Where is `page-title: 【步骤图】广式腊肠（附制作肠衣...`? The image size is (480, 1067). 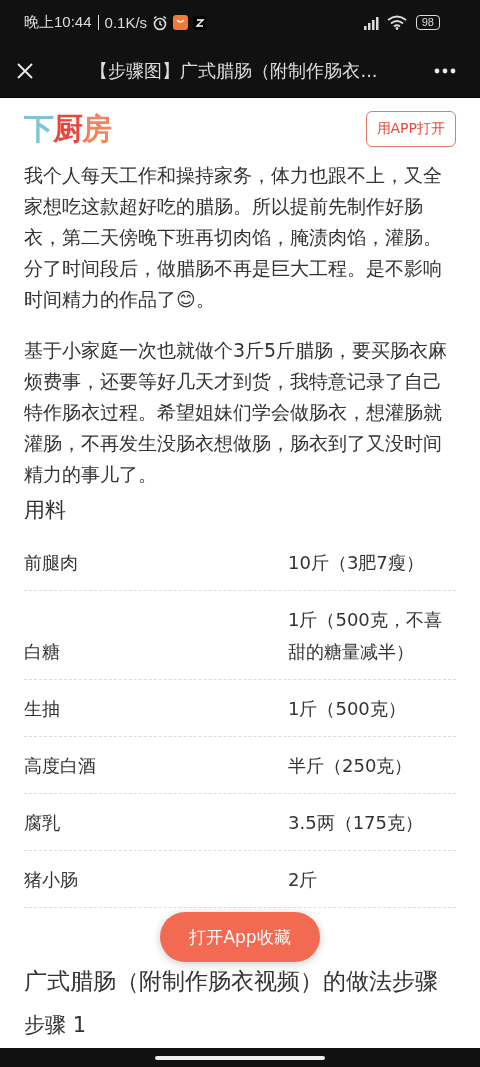
page-title: 【步骤图】广式腊肠（附制作肠衣... is located at coordinates (234, 71).